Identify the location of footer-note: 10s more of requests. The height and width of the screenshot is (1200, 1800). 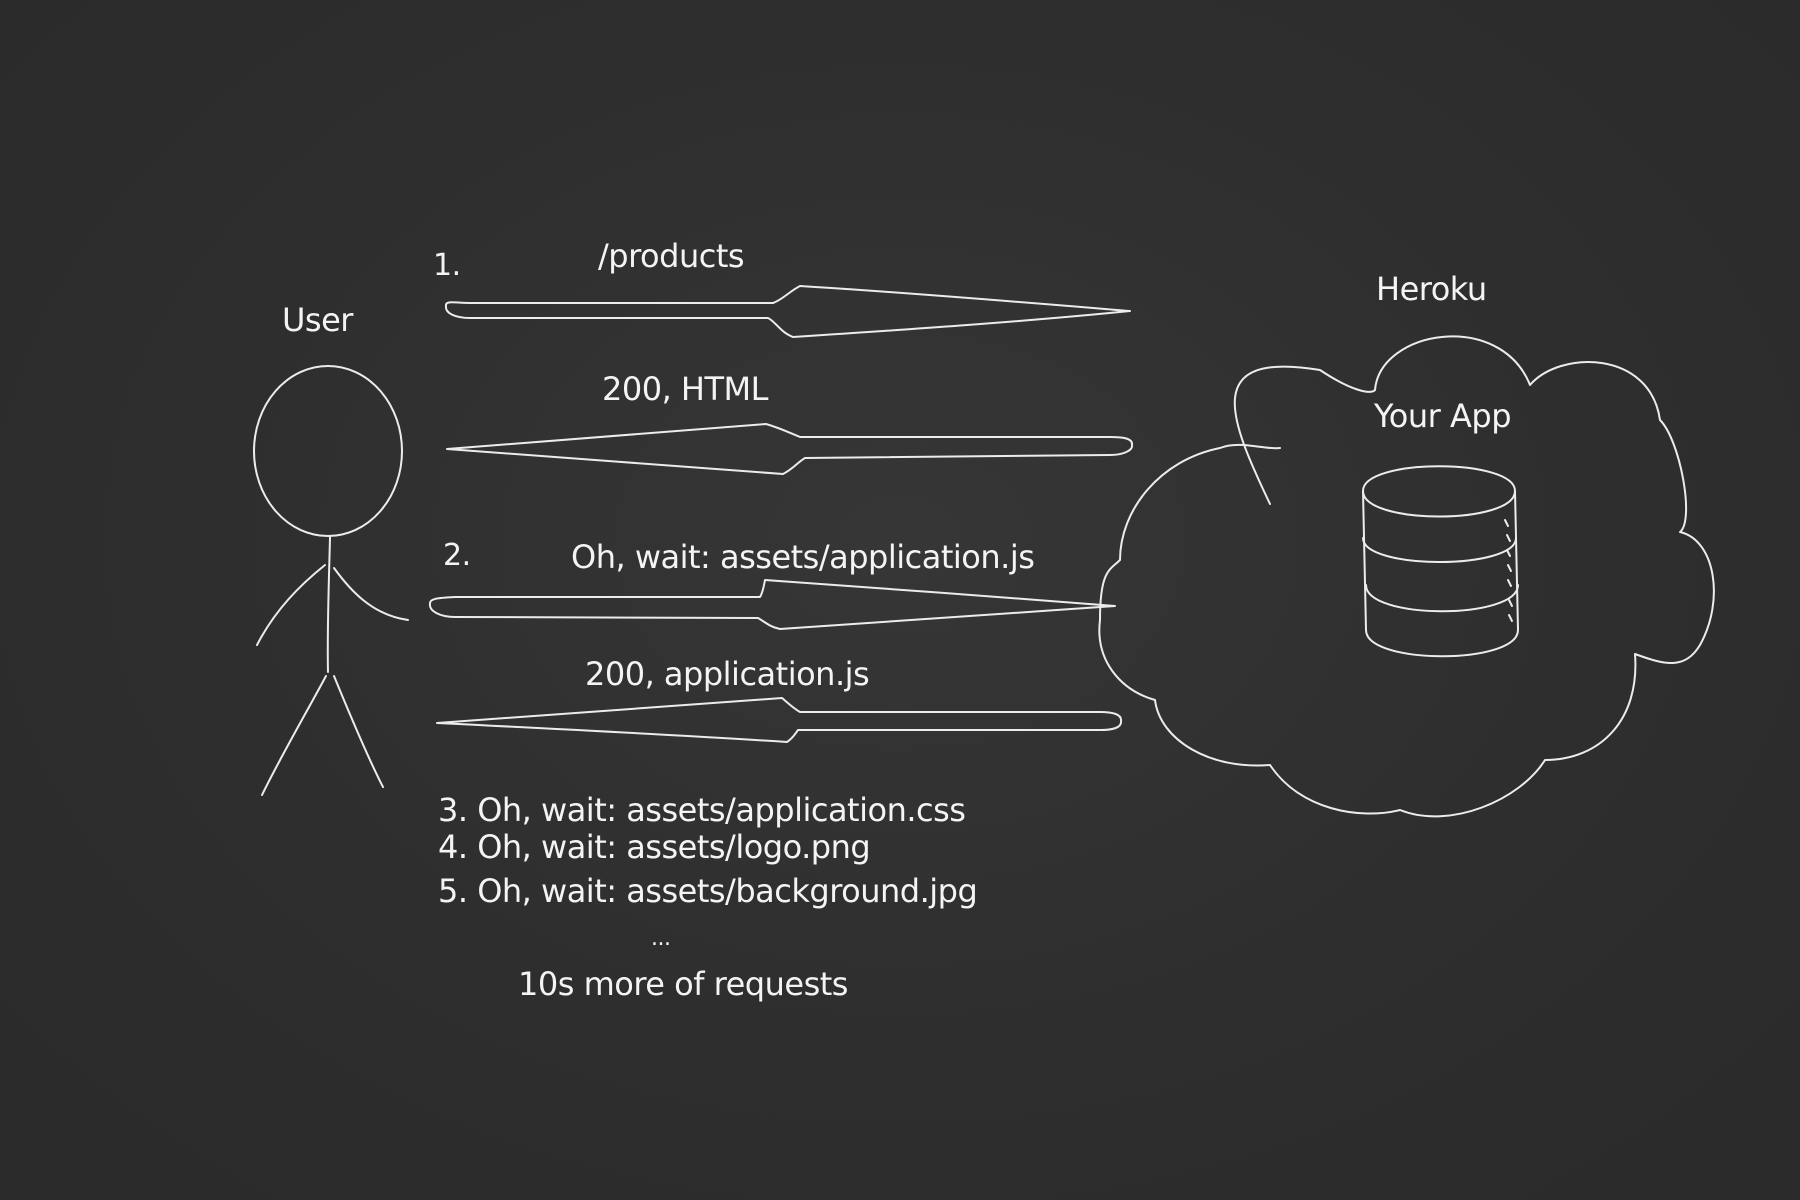
(683, 984).